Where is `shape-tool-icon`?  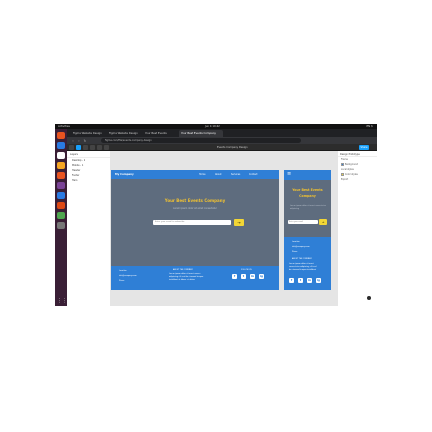
shape-tool-icon is located at coordinates (92, 147).